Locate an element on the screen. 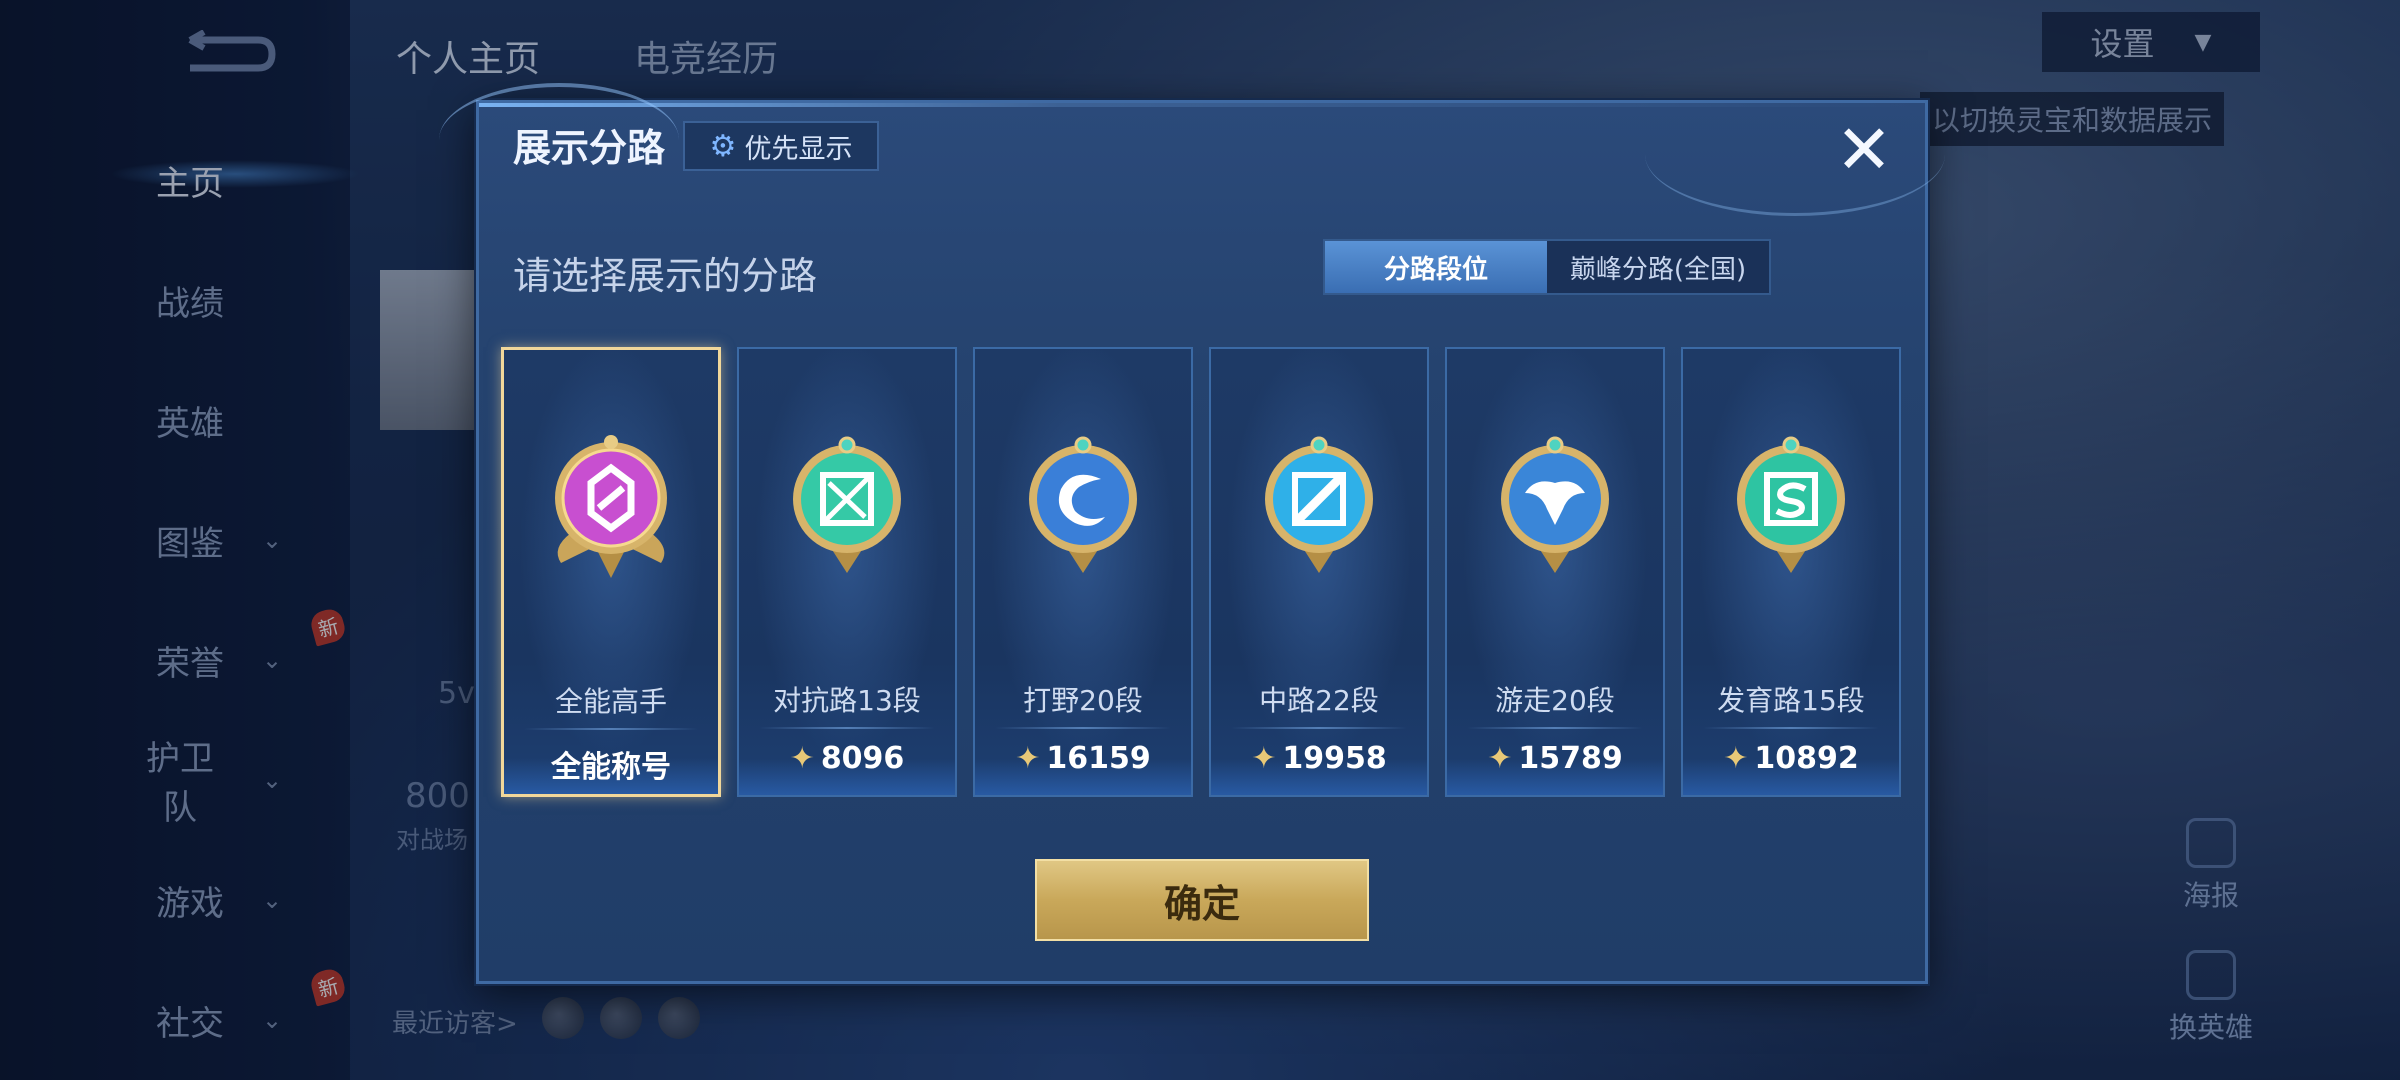  decorative-swirl is located at coordinates (1795, 154).